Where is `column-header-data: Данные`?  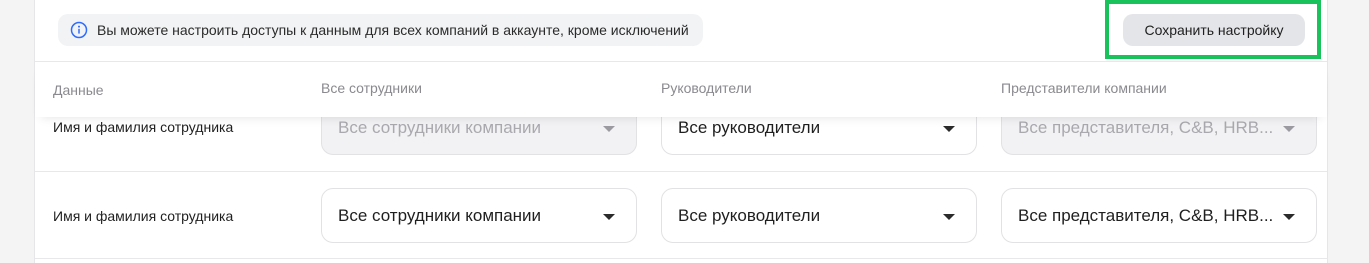
column-header-data: Данные is located at coordinates (78, 90).